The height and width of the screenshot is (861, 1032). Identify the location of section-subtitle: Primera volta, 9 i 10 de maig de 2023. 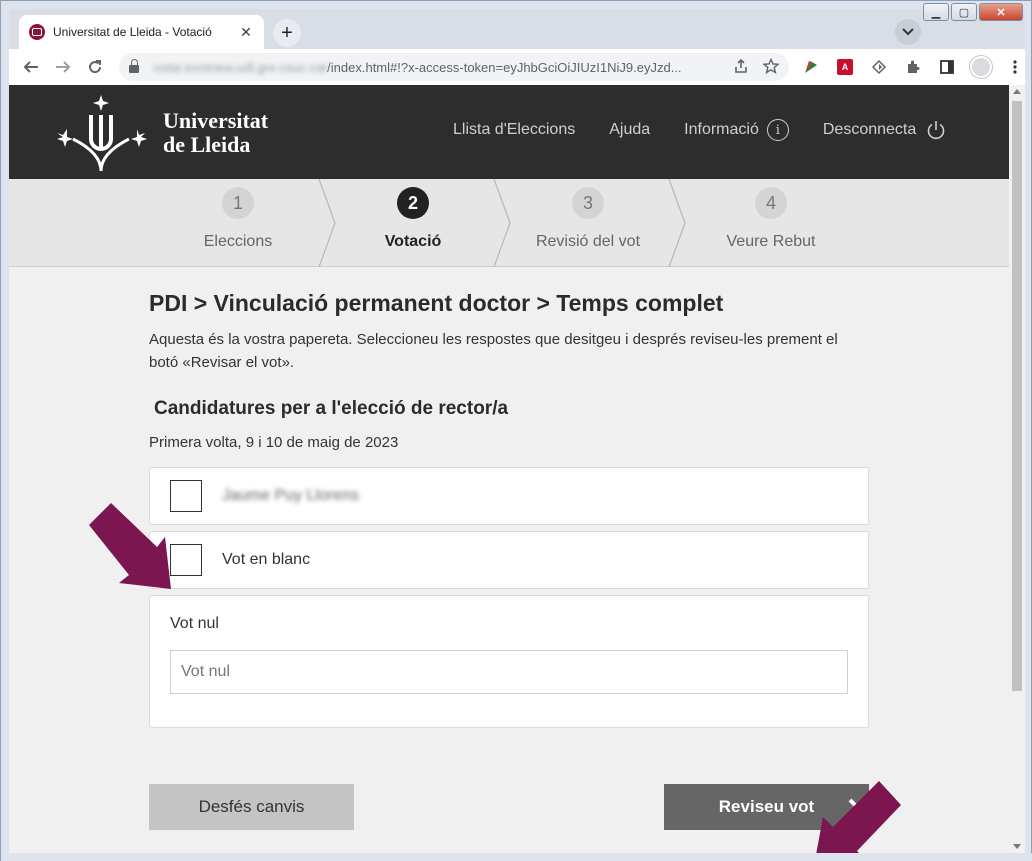
(274, 442).